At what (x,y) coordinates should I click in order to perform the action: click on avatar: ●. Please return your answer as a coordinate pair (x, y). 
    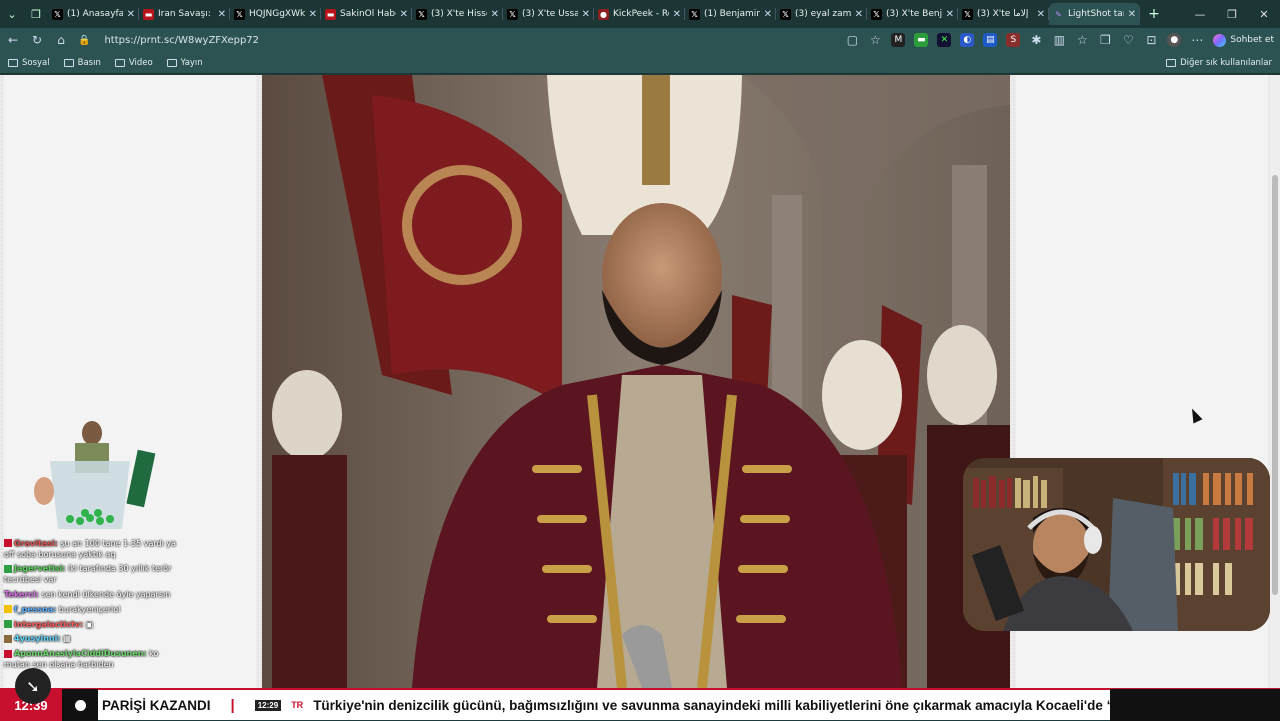
    Looking at the image, I should click on (1174, 40).